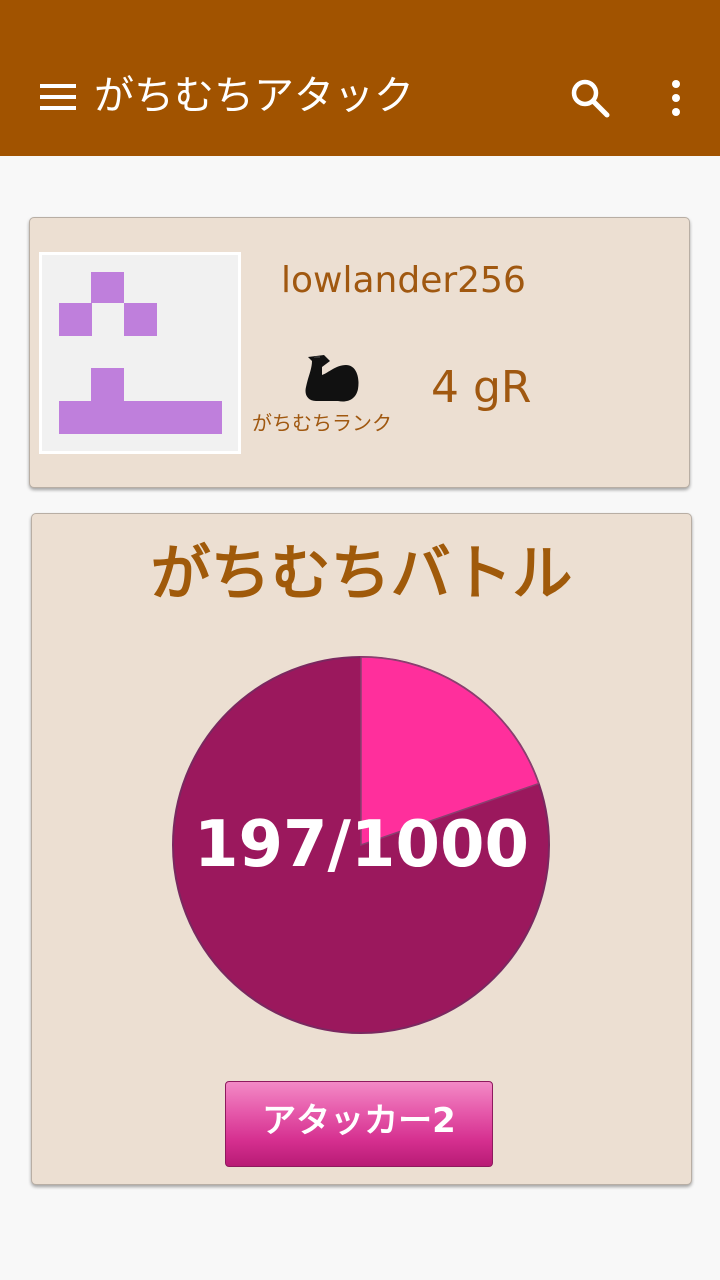 The image size is (720, 1280). I want to click on menu-icon, so click(58, 97).